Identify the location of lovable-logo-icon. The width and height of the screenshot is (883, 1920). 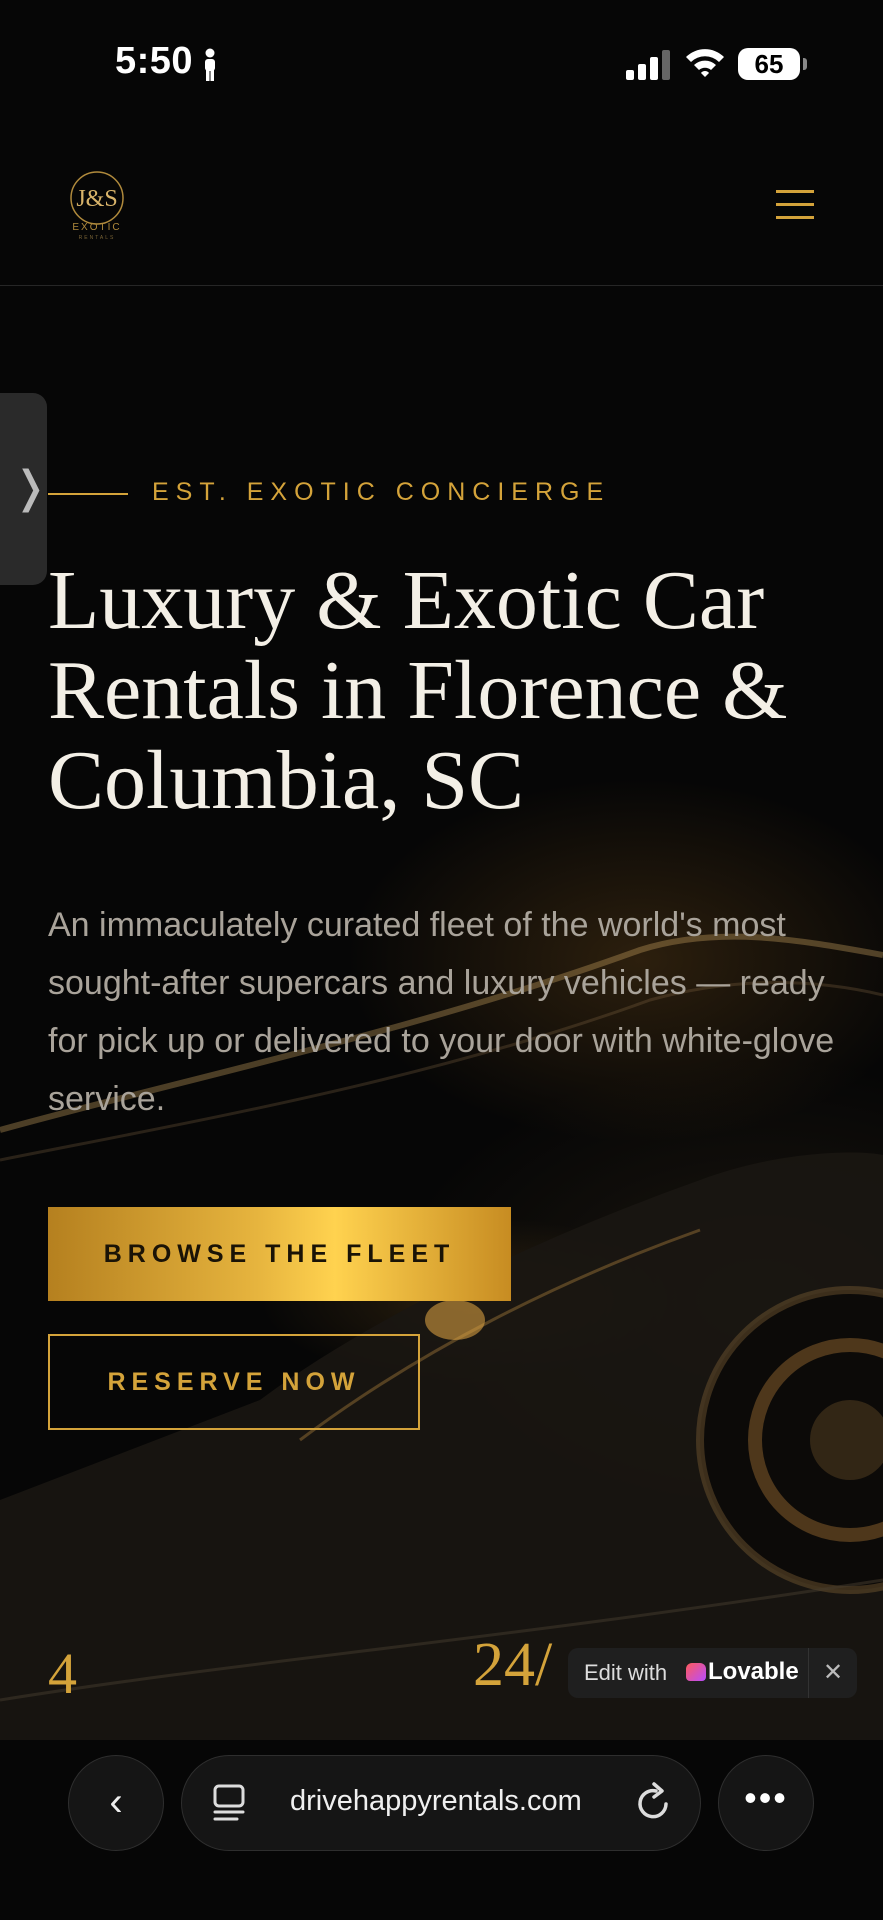
(696, 1672).